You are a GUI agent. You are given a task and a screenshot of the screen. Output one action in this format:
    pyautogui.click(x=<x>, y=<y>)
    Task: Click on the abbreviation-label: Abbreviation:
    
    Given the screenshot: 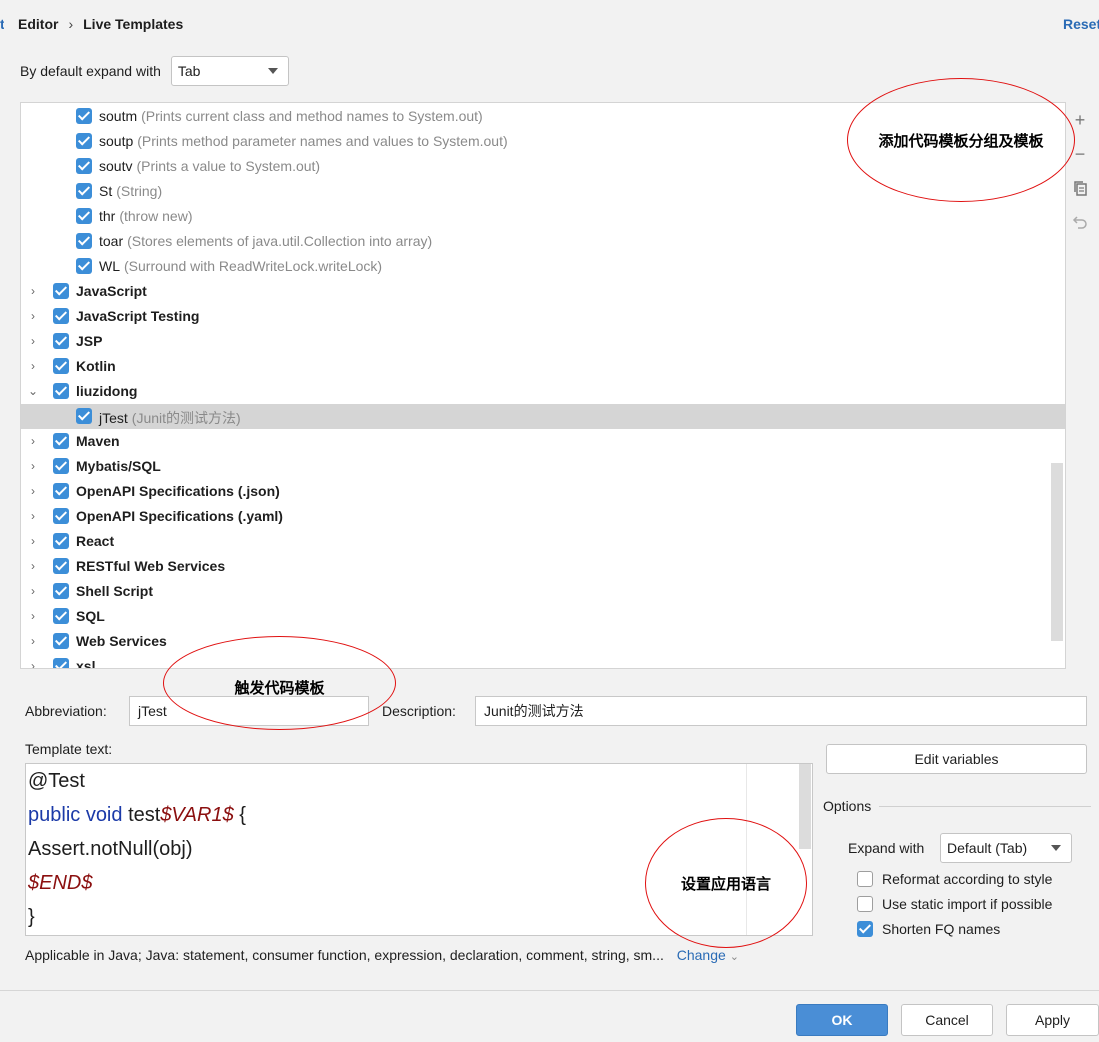 What is the action you would take?
    pyautogui.click(x=66, y=711)
    